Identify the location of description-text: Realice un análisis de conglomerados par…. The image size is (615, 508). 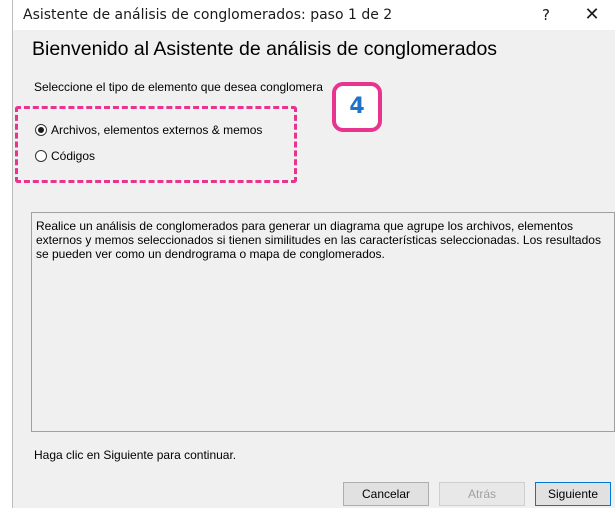
(318, 240).